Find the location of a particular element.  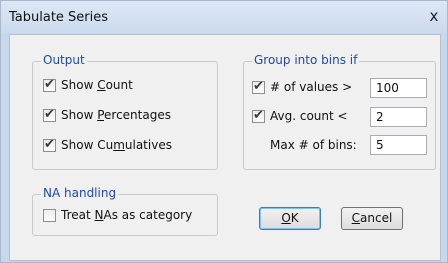

max-bins-input is located at coordinates (398, 145).